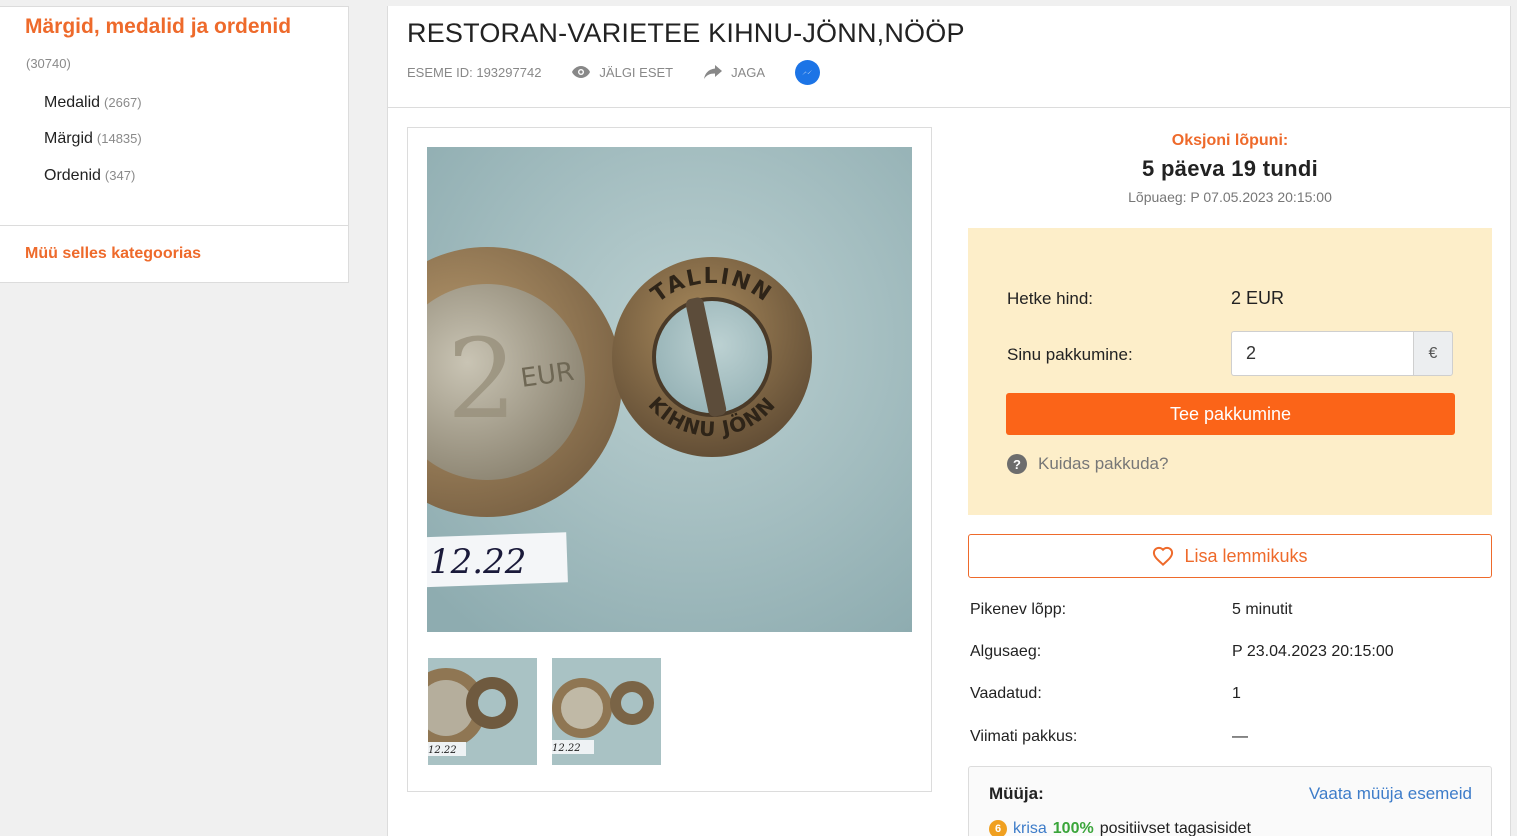  Describe the element at coordinates (1050, 298) in the screenshot. I see `current-price-label: Hetke hind:` at that location.